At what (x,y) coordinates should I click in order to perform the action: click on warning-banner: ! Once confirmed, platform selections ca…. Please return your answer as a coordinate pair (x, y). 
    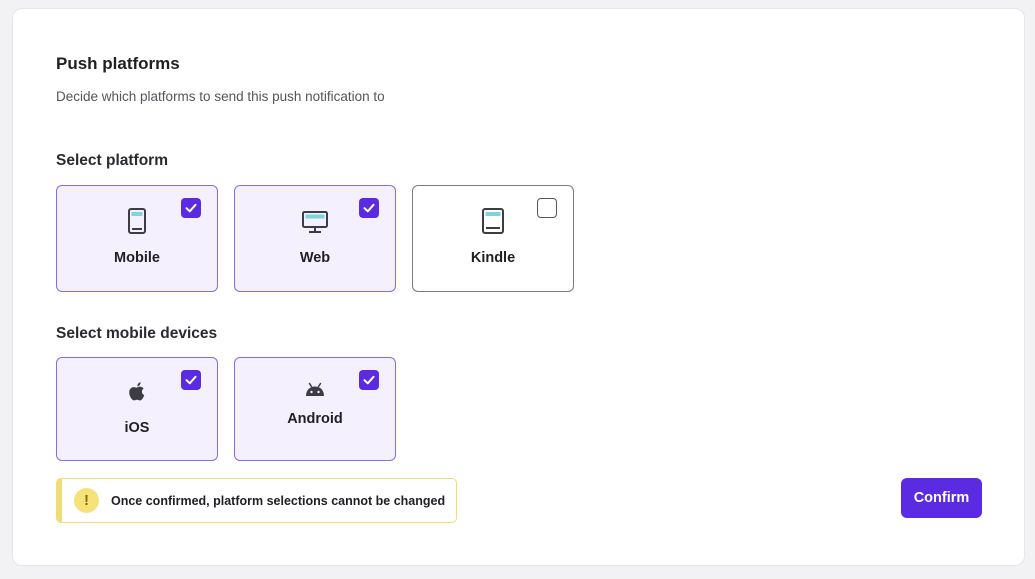
    Looking at the image, I should click on (256, 500).